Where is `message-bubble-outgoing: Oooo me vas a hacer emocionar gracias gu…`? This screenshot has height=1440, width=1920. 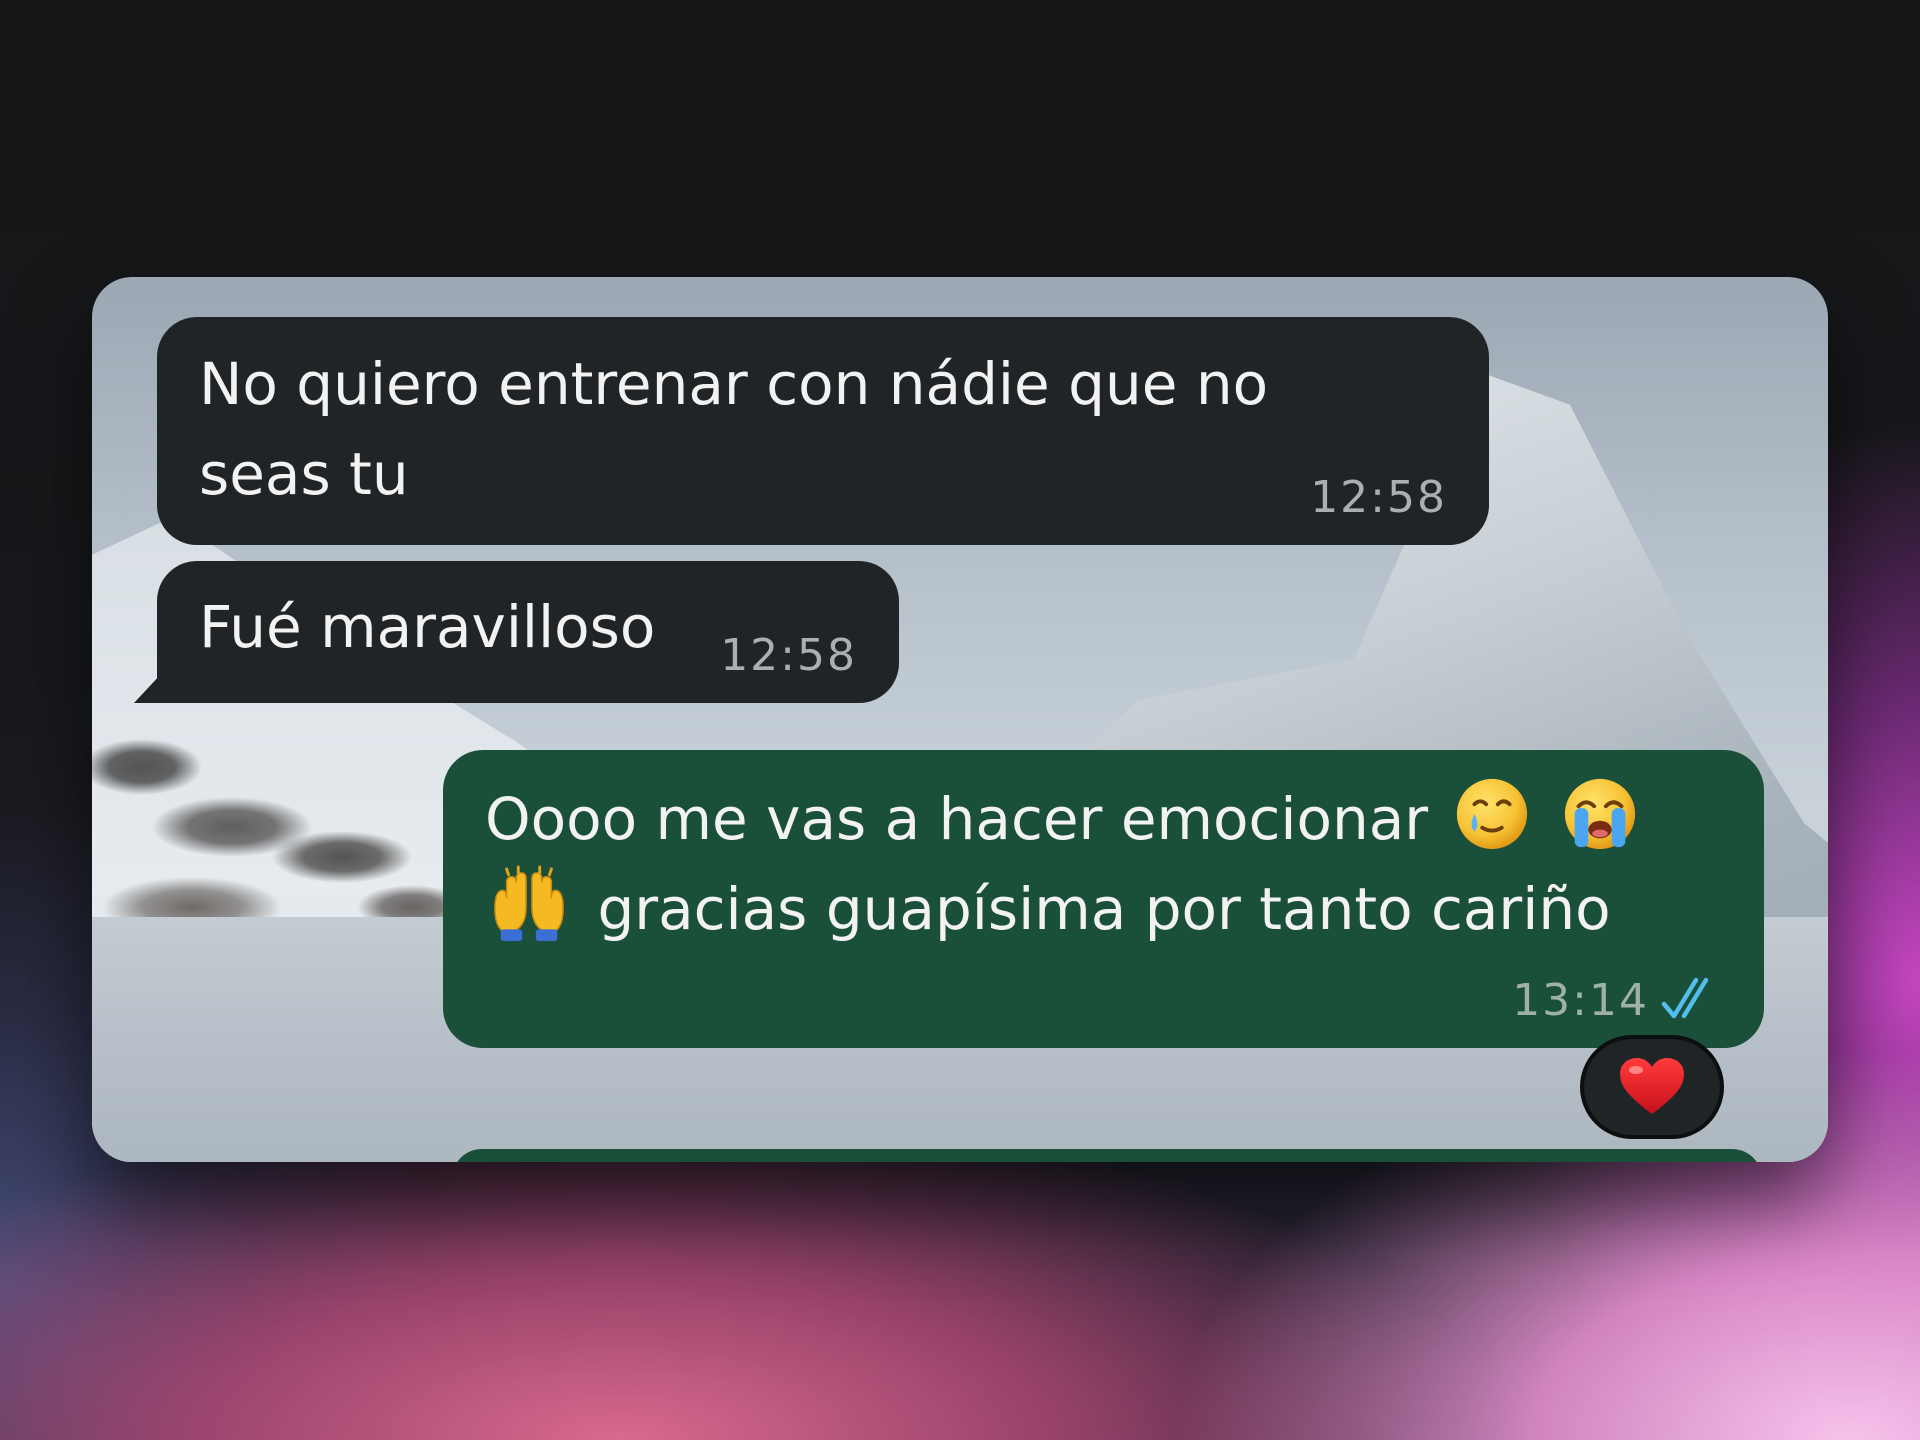
message-bubble-outgoing: Oooo me vas a hacer emocionar gracias gu… is located at coordinates (1103, 899).